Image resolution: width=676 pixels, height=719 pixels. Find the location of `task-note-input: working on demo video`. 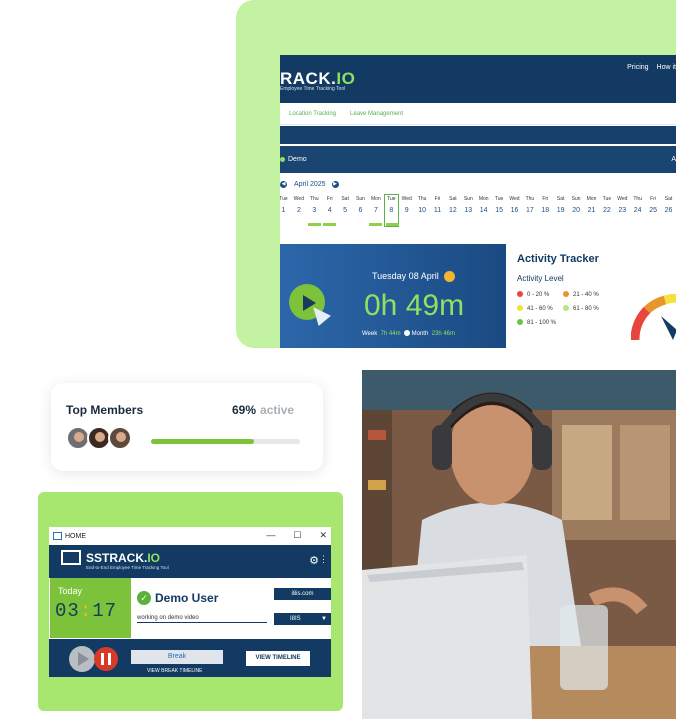

task-note-input: working on demo video is located at coordinates (202, 619).